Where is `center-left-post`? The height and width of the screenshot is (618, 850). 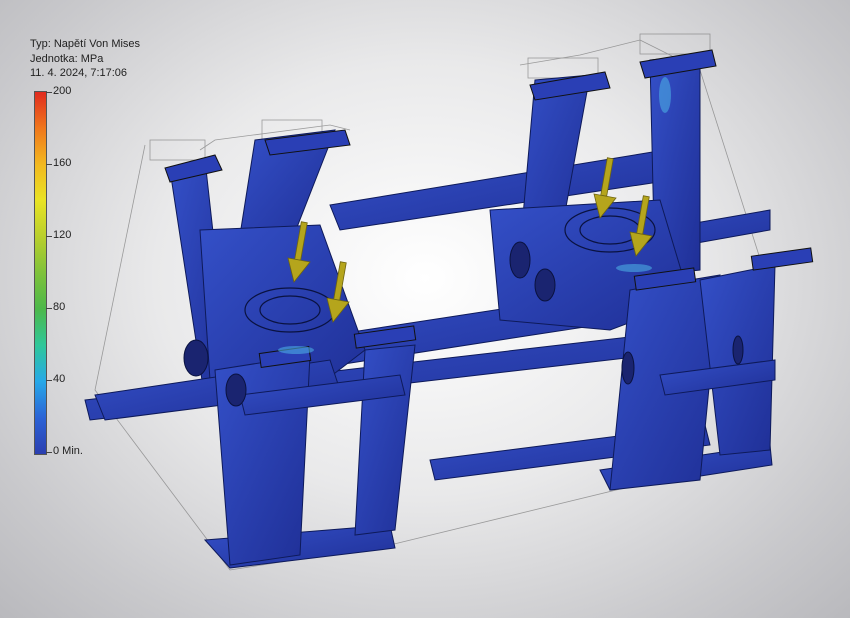 center-left-post is located at coordinates (385, 440).